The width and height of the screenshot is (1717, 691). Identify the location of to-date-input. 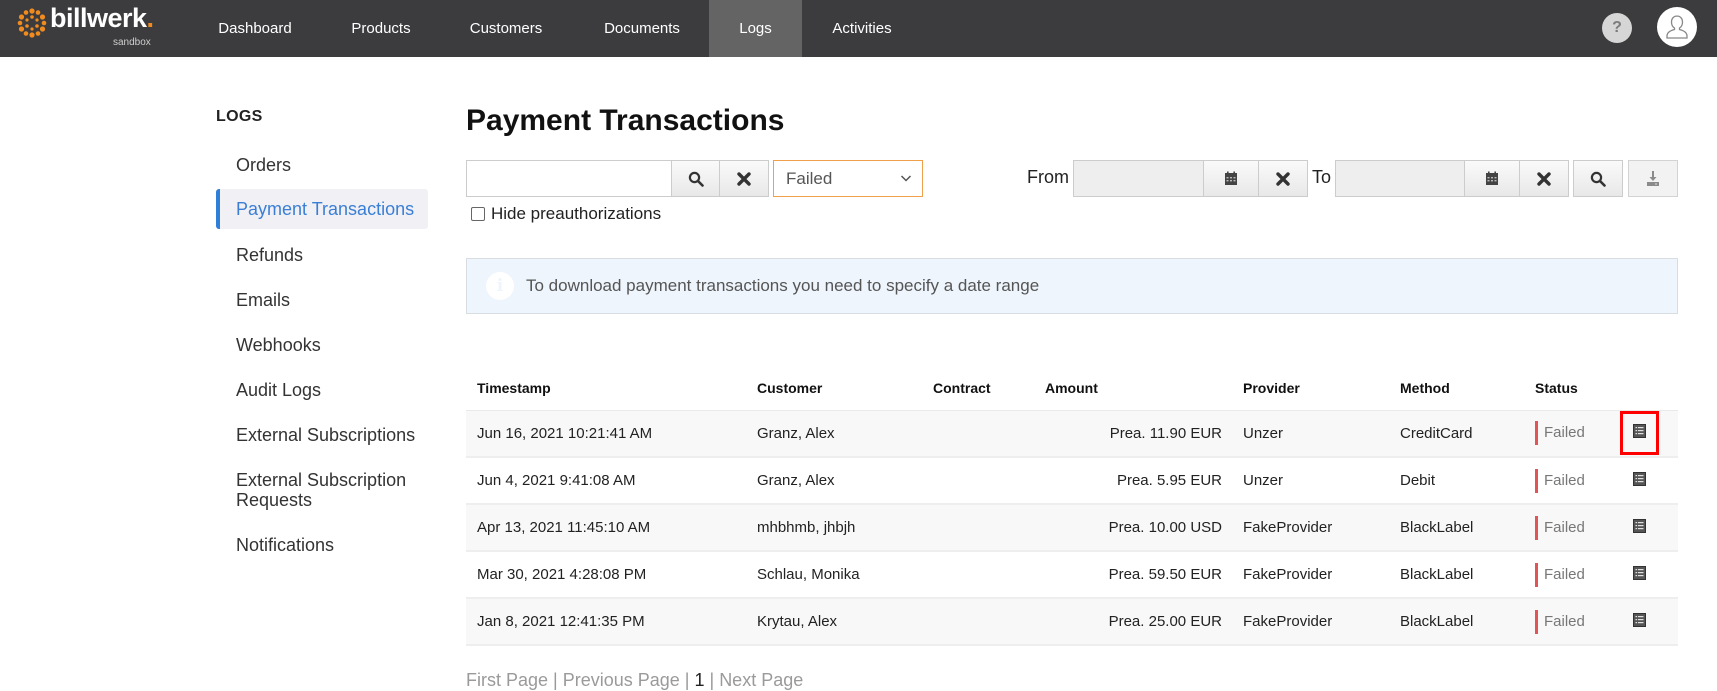
(1400, 178).